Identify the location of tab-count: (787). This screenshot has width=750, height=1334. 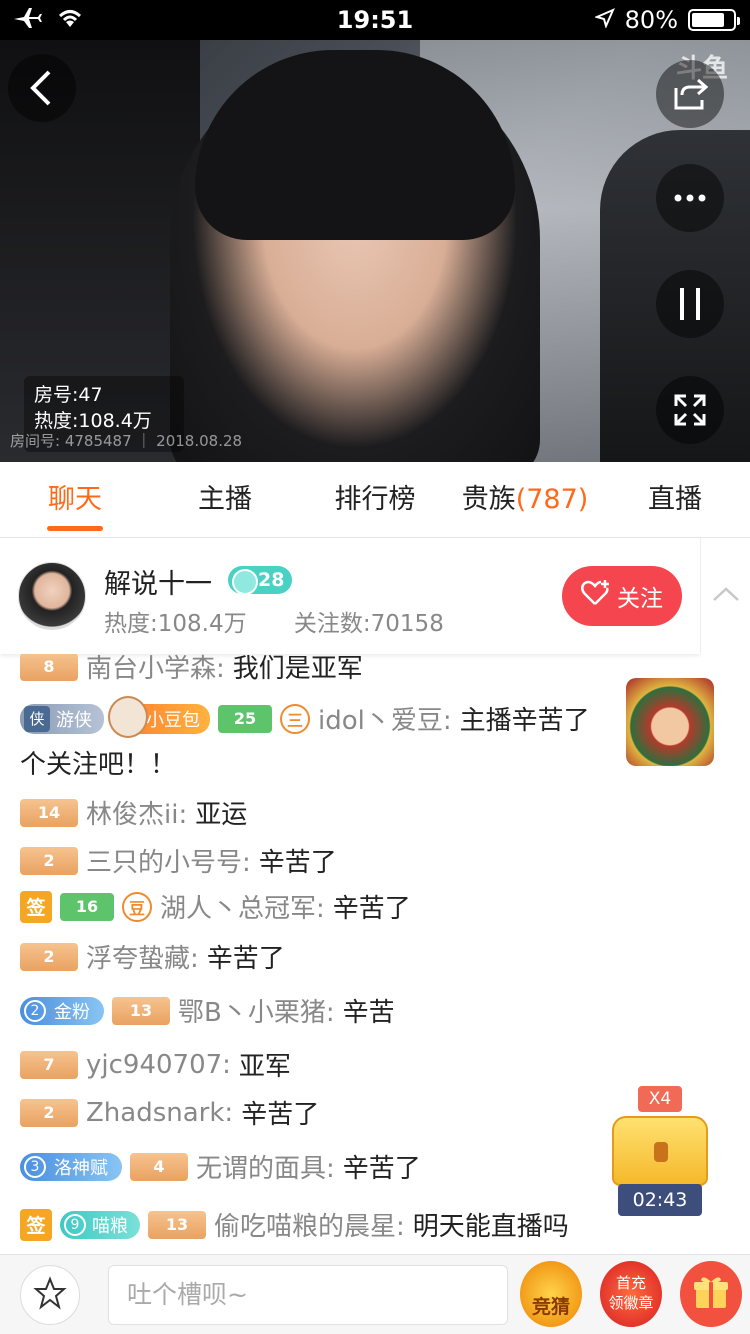
(552, 499).